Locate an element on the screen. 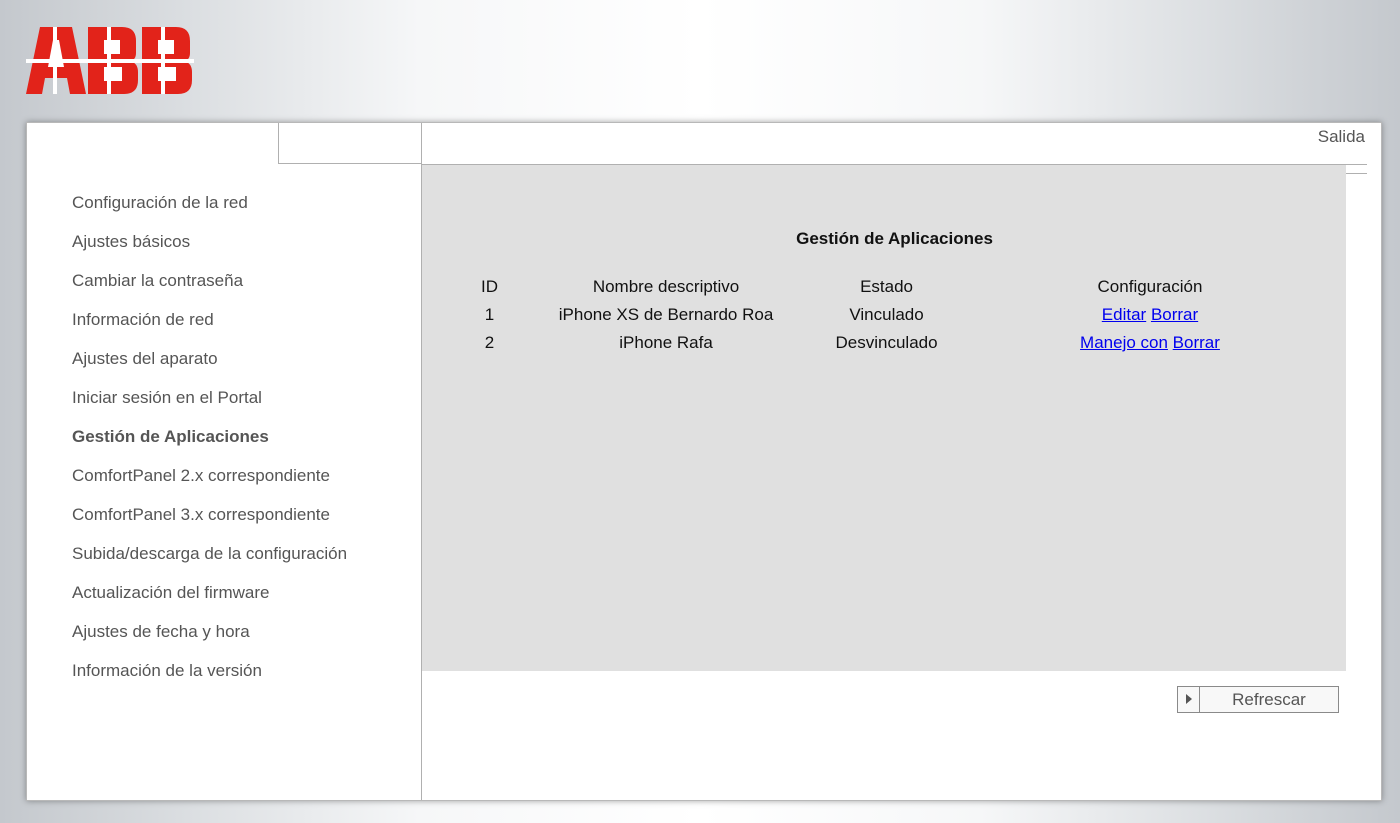 This screenshot has height=823, width=1400. column-header-name: Nombre descriptivo is located at coordinates (666, 286).